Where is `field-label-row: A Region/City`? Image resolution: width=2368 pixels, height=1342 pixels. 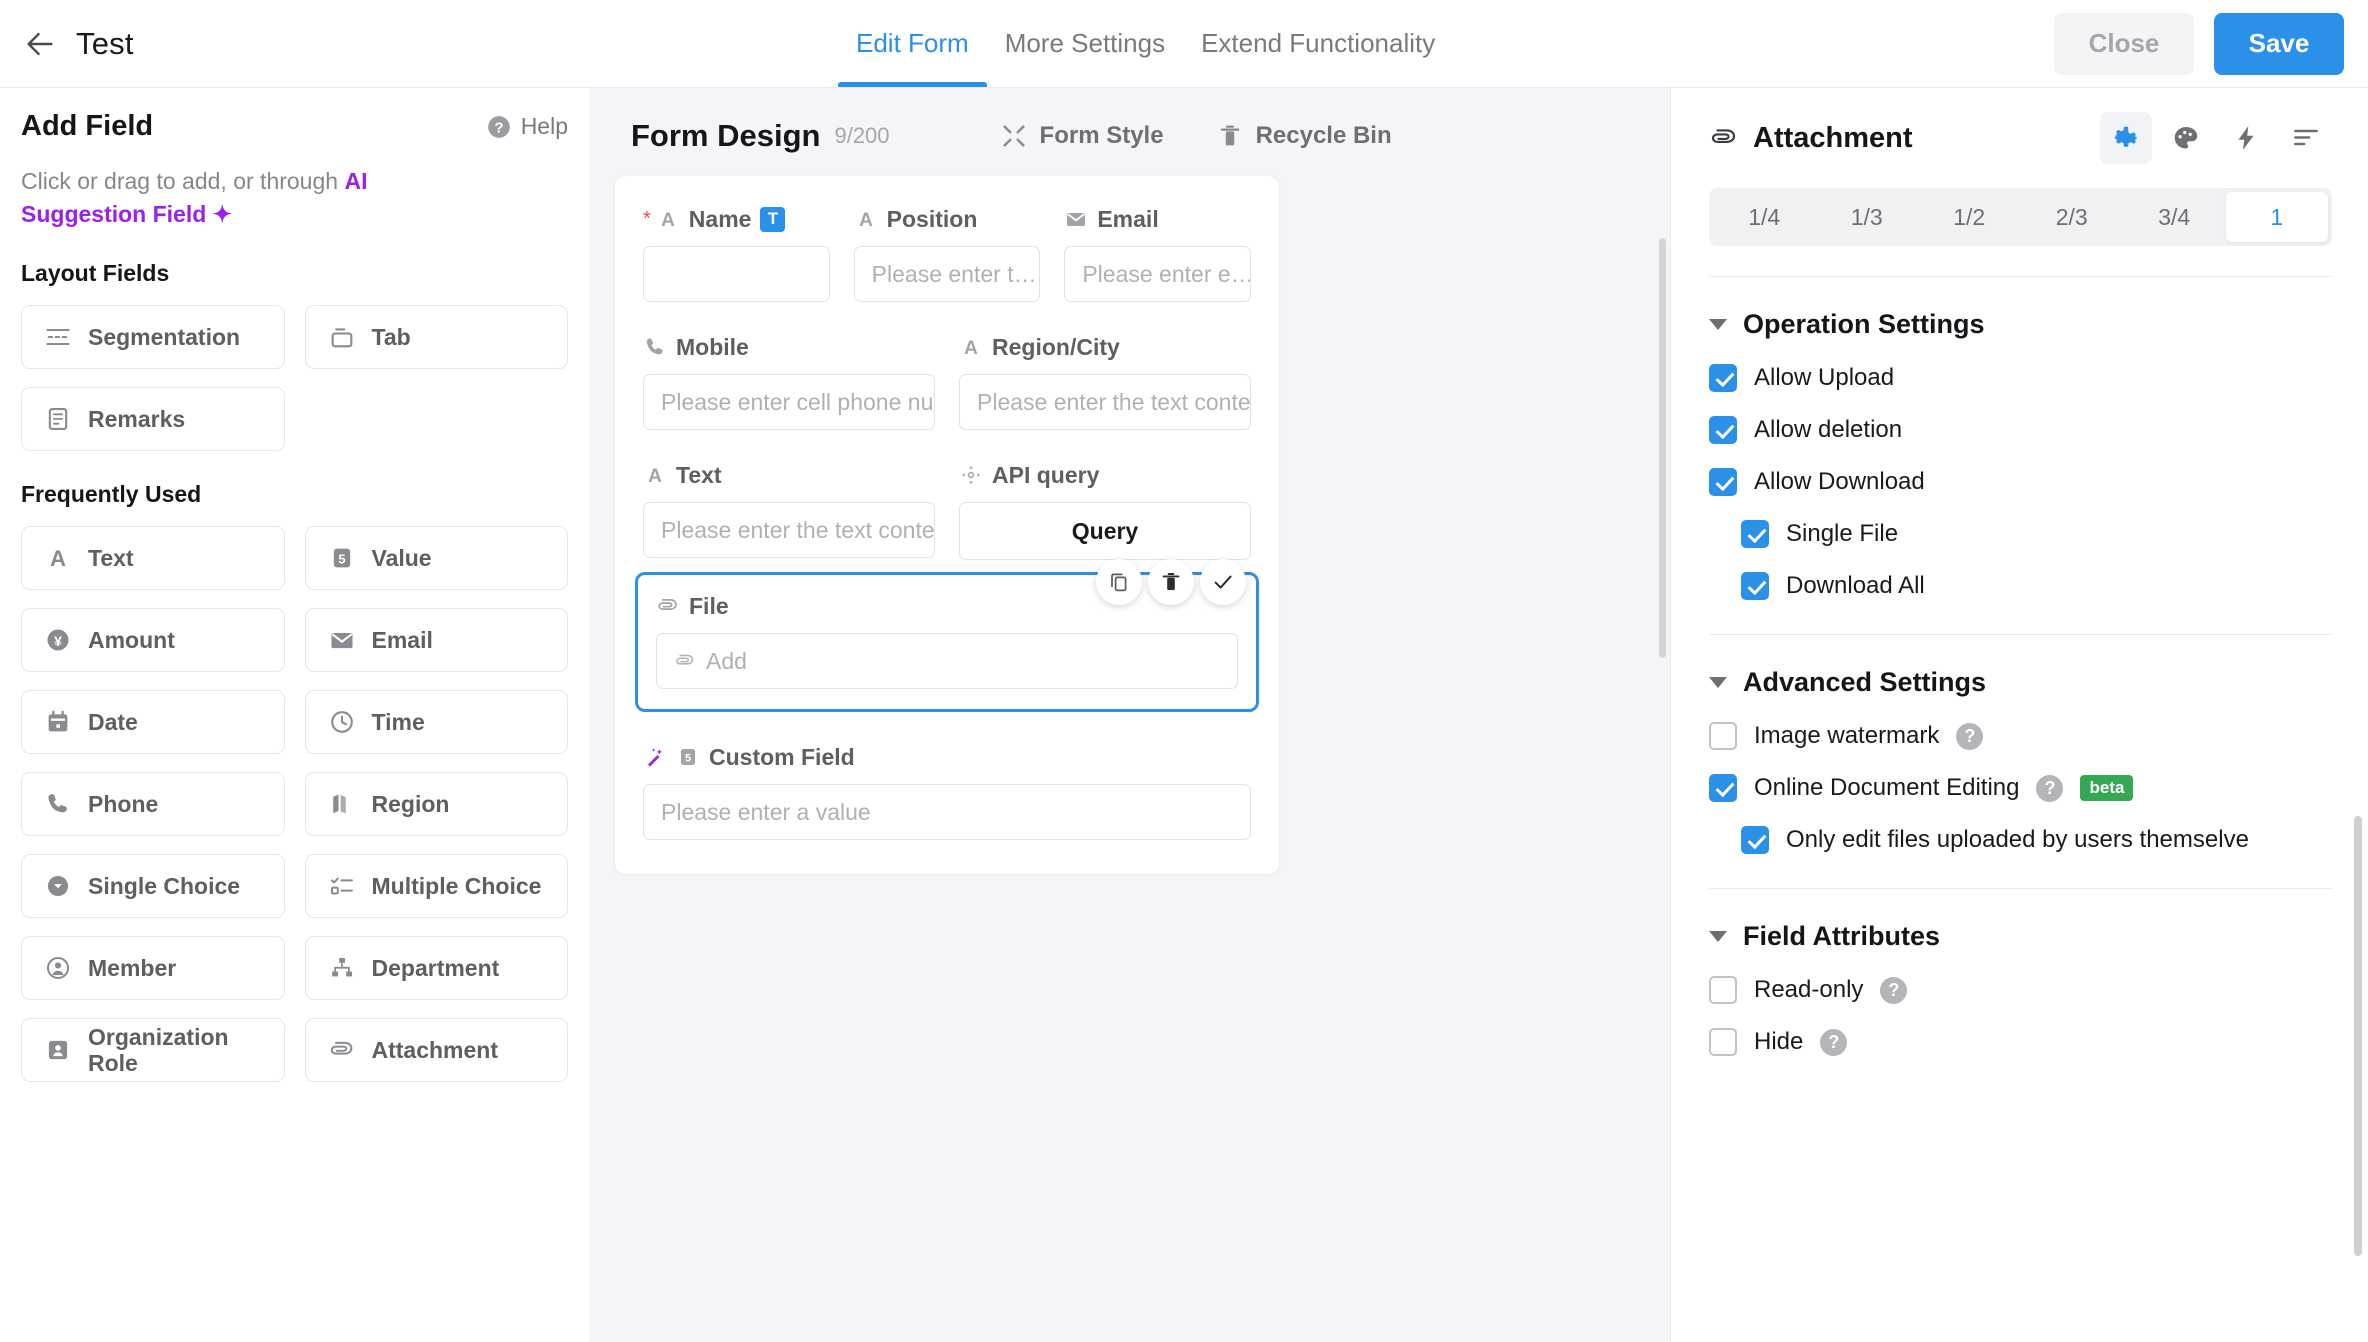 field-label-row: A Region/City is located at coordinates (1105, 347).